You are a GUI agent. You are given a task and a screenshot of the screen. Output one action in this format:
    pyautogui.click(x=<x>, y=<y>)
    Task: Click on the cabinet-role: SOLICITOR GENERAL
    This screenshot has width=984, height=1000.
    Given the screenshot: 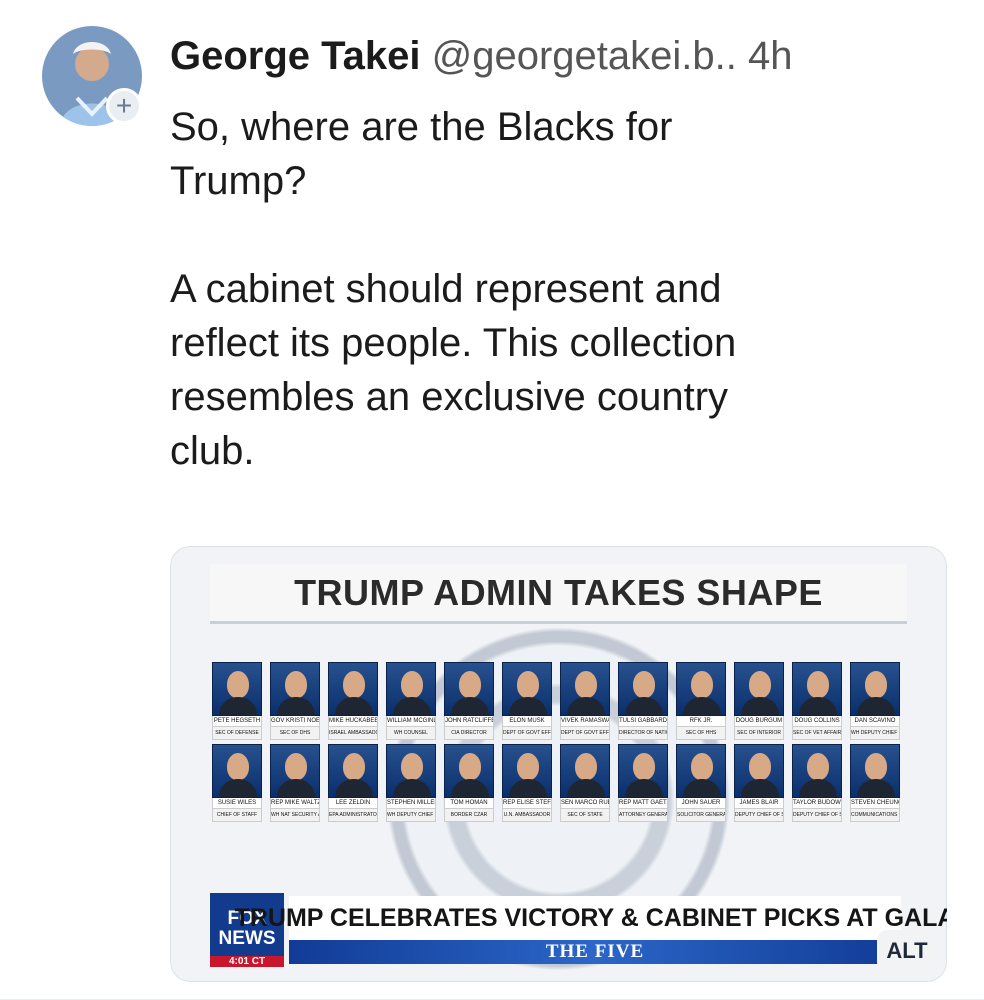 What is the action you would take?
    pyautogui.click(x=701, y=815)
    